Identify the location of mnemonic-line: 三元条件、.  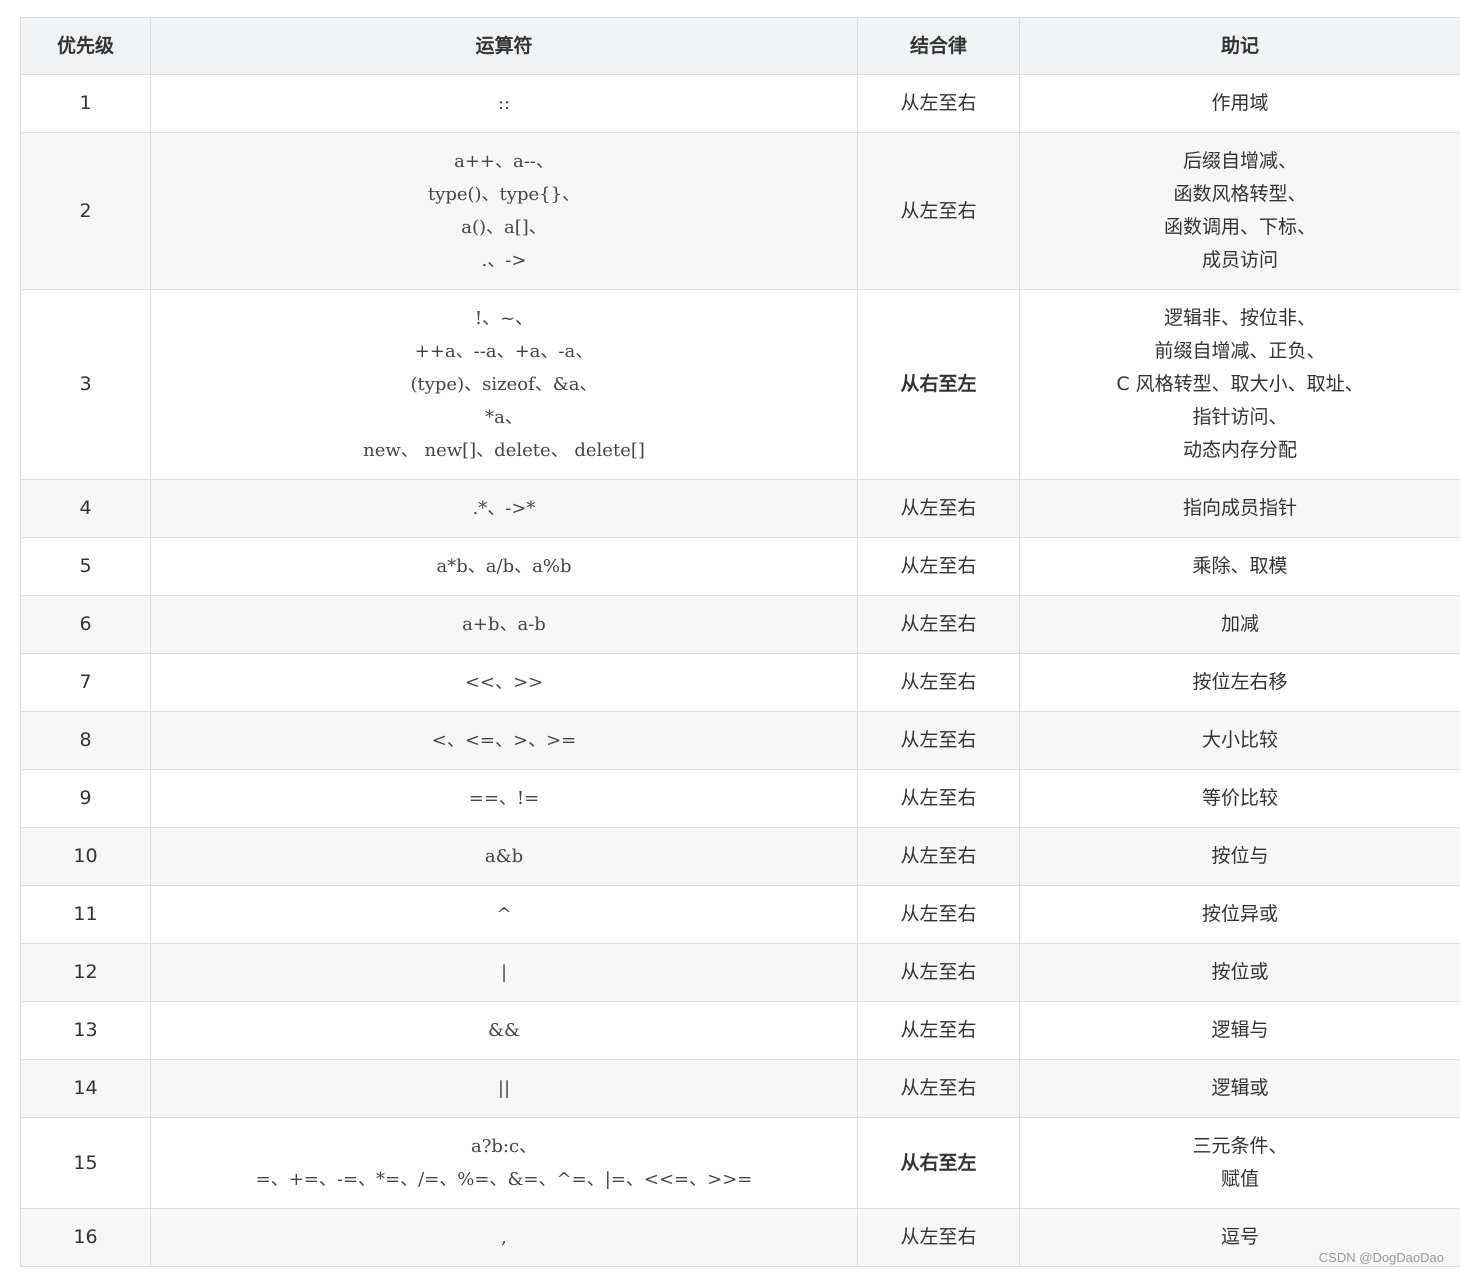
(1240, 1146).